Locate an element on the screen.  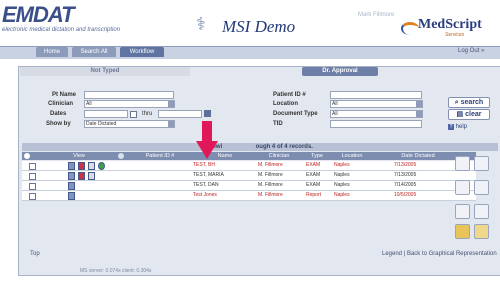
caduceus-icon: ⚕ is located at coordinates (201, 24).